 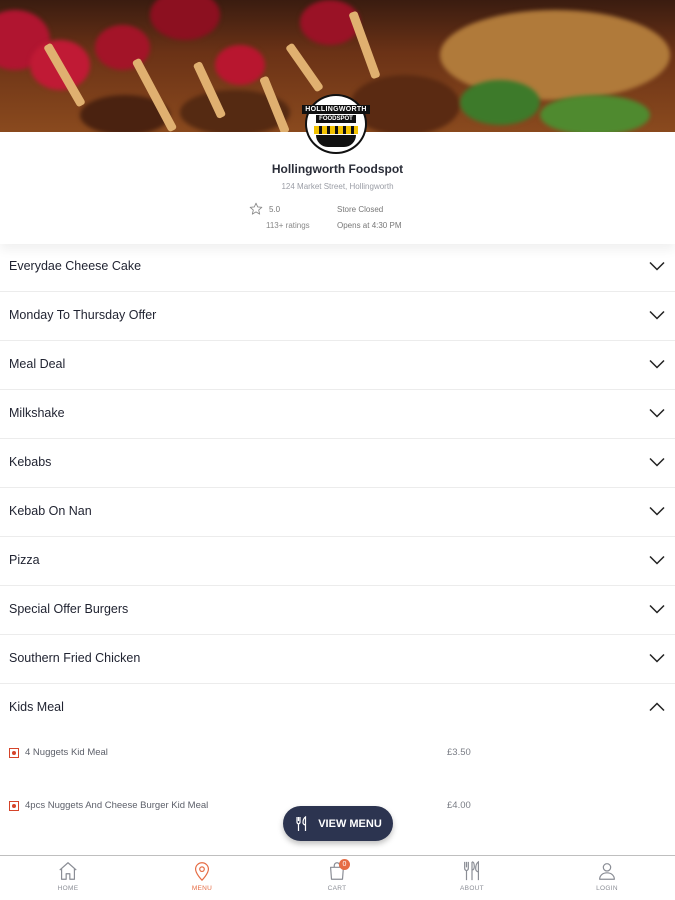 I want to click on category-monday-to-thursday-offer: Monday To Thursday Offer, so click(x=337, y=316).